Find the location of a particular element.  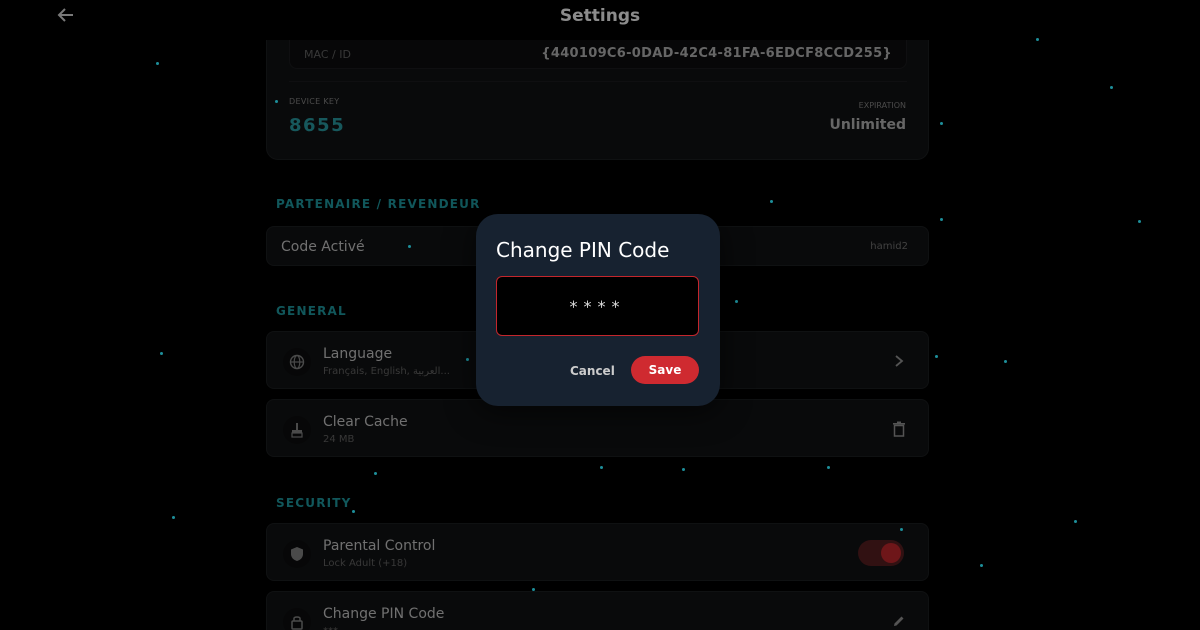

save-button: Save is located at coordinates (665, 370).